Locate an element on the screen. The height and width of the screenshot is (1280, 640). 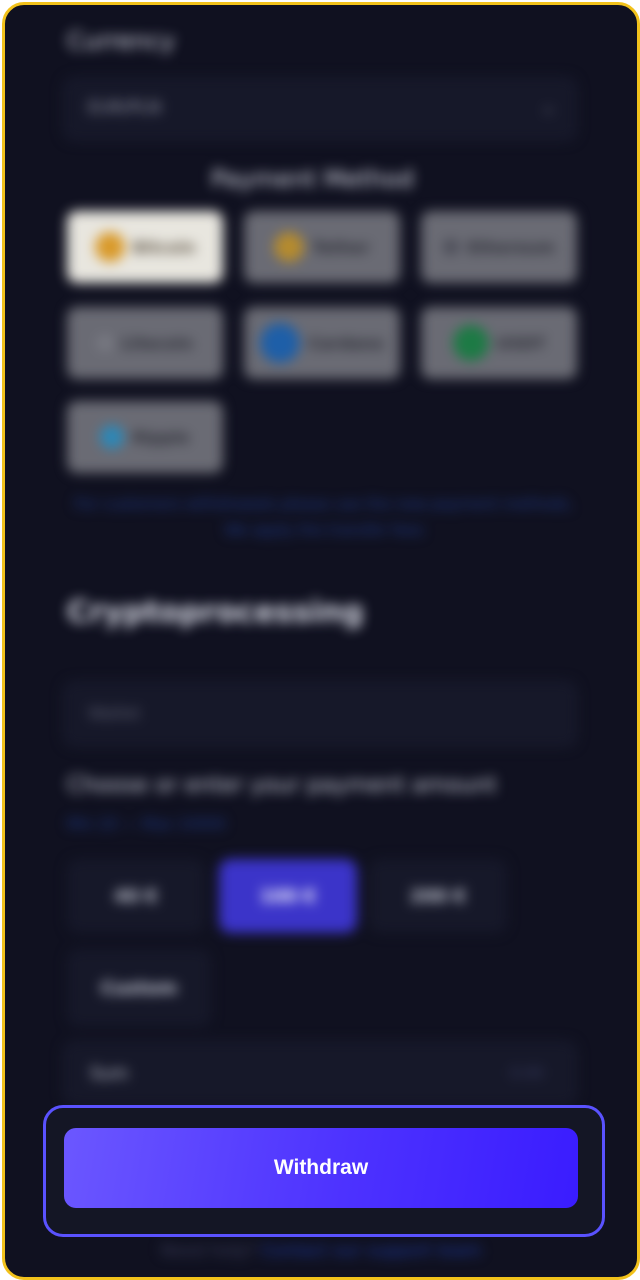
method-label: Cardano is located at coordinates (346, 343).